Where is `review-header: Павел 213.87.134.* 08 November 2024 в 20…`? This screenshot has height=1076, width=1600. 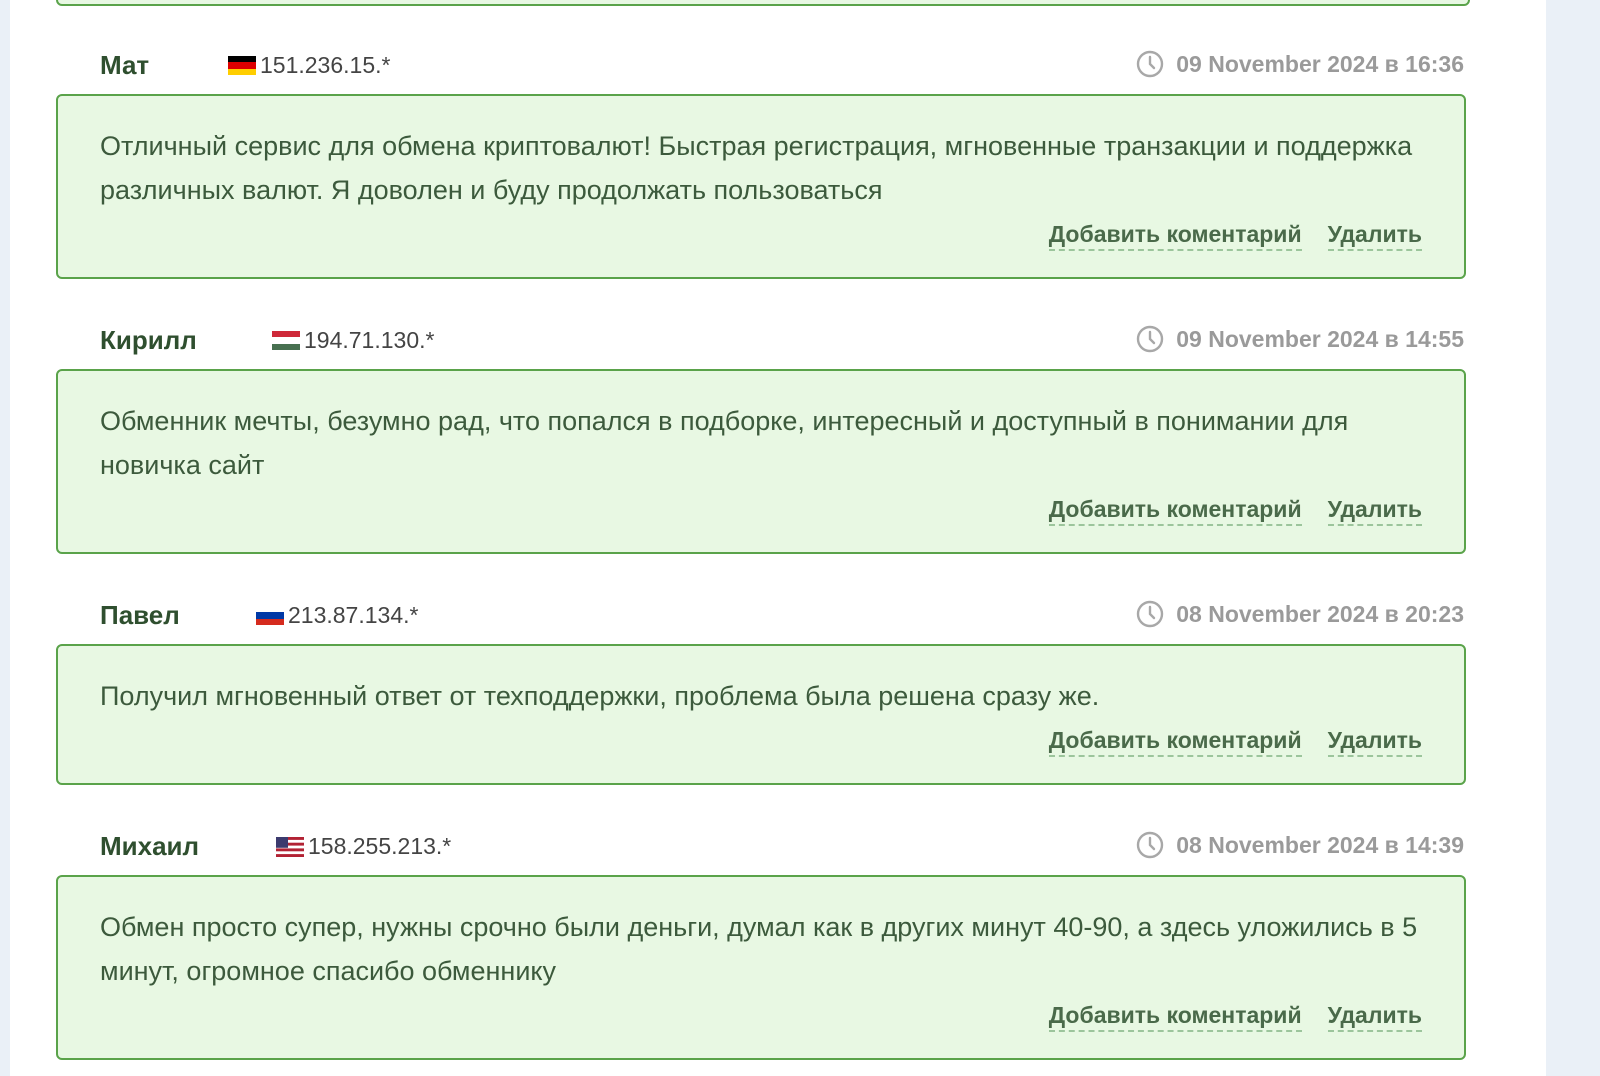
review-header: Павел 213.87.134.* 08 November 2024 в 20… is located at coordinates (778, 616).